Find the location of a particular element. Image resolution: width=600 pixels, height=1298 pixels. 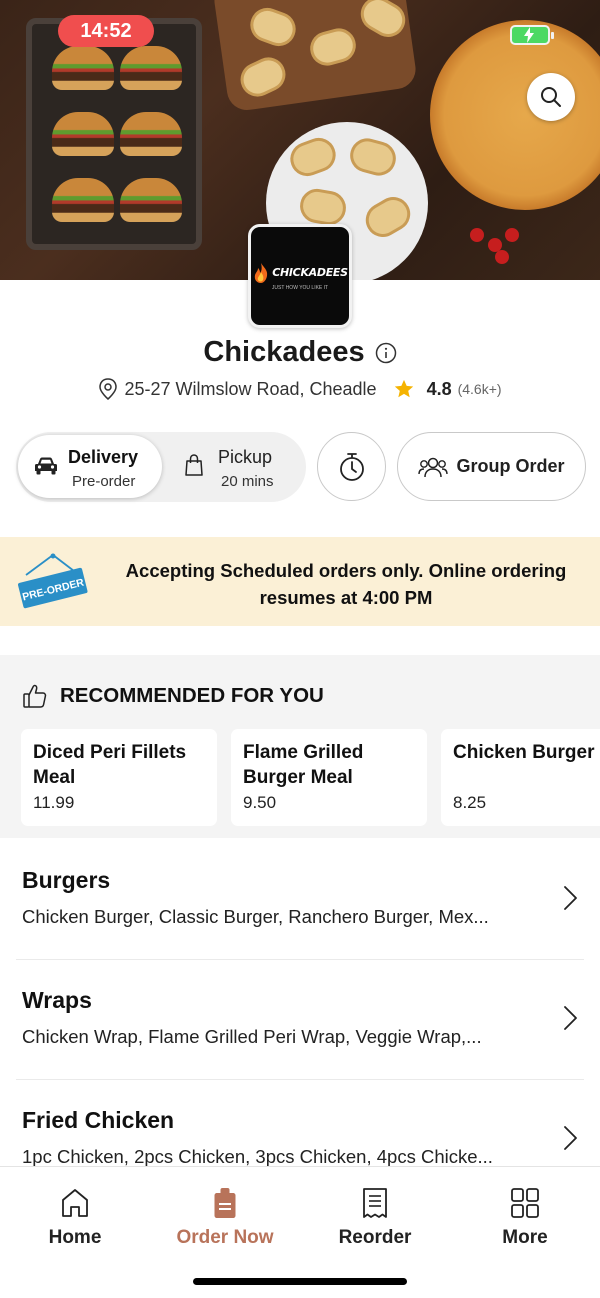

home-indicator is located at coordinates (300, 1281).